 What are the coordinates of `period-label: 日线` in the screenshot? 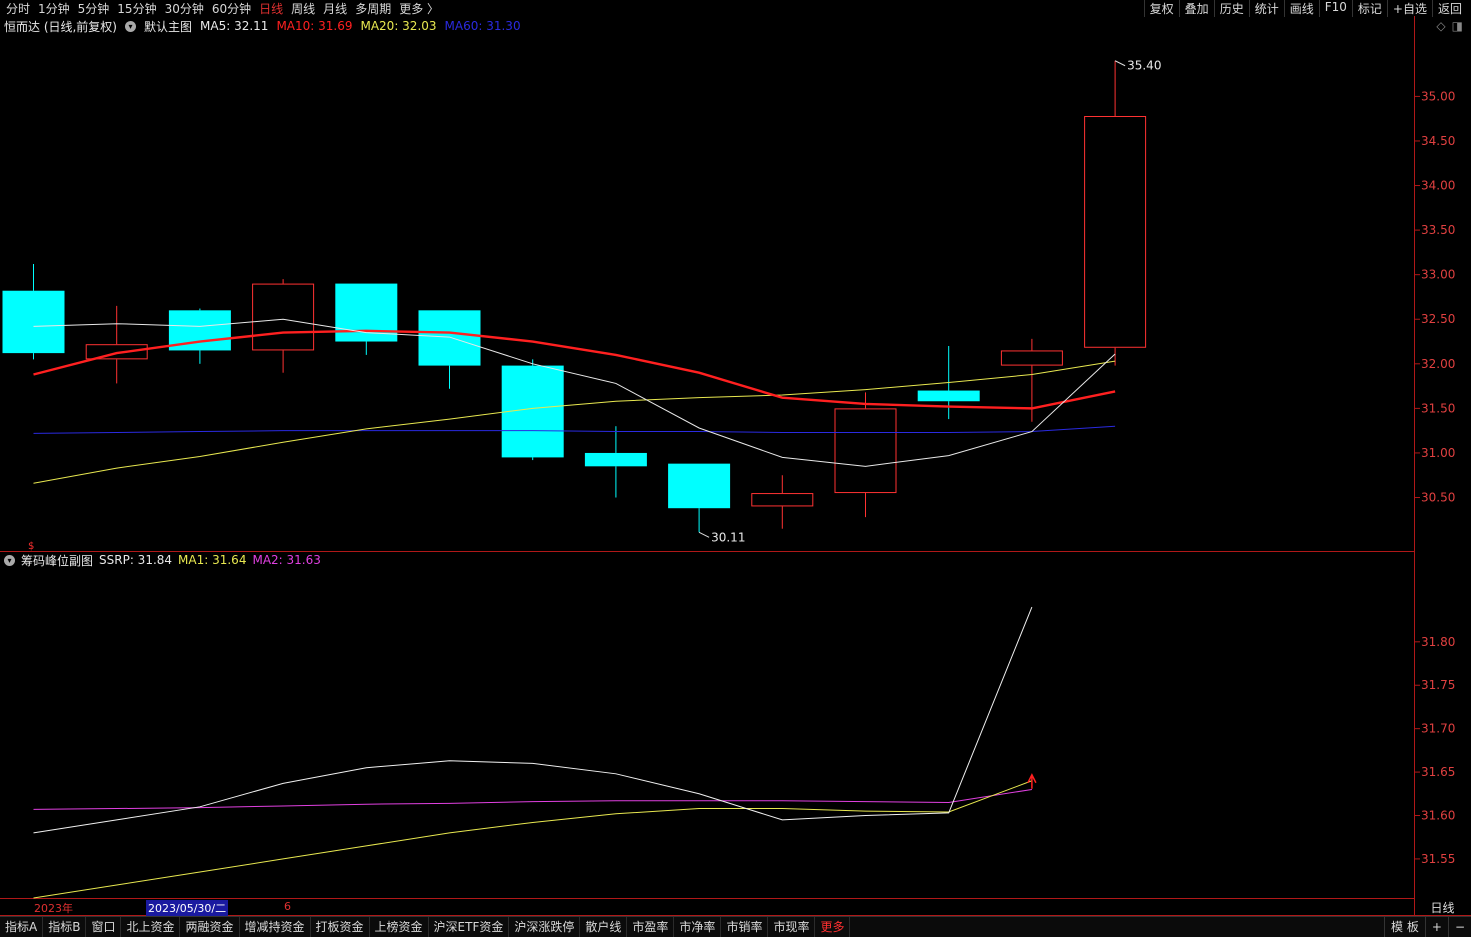 It's located at (1442, 908).